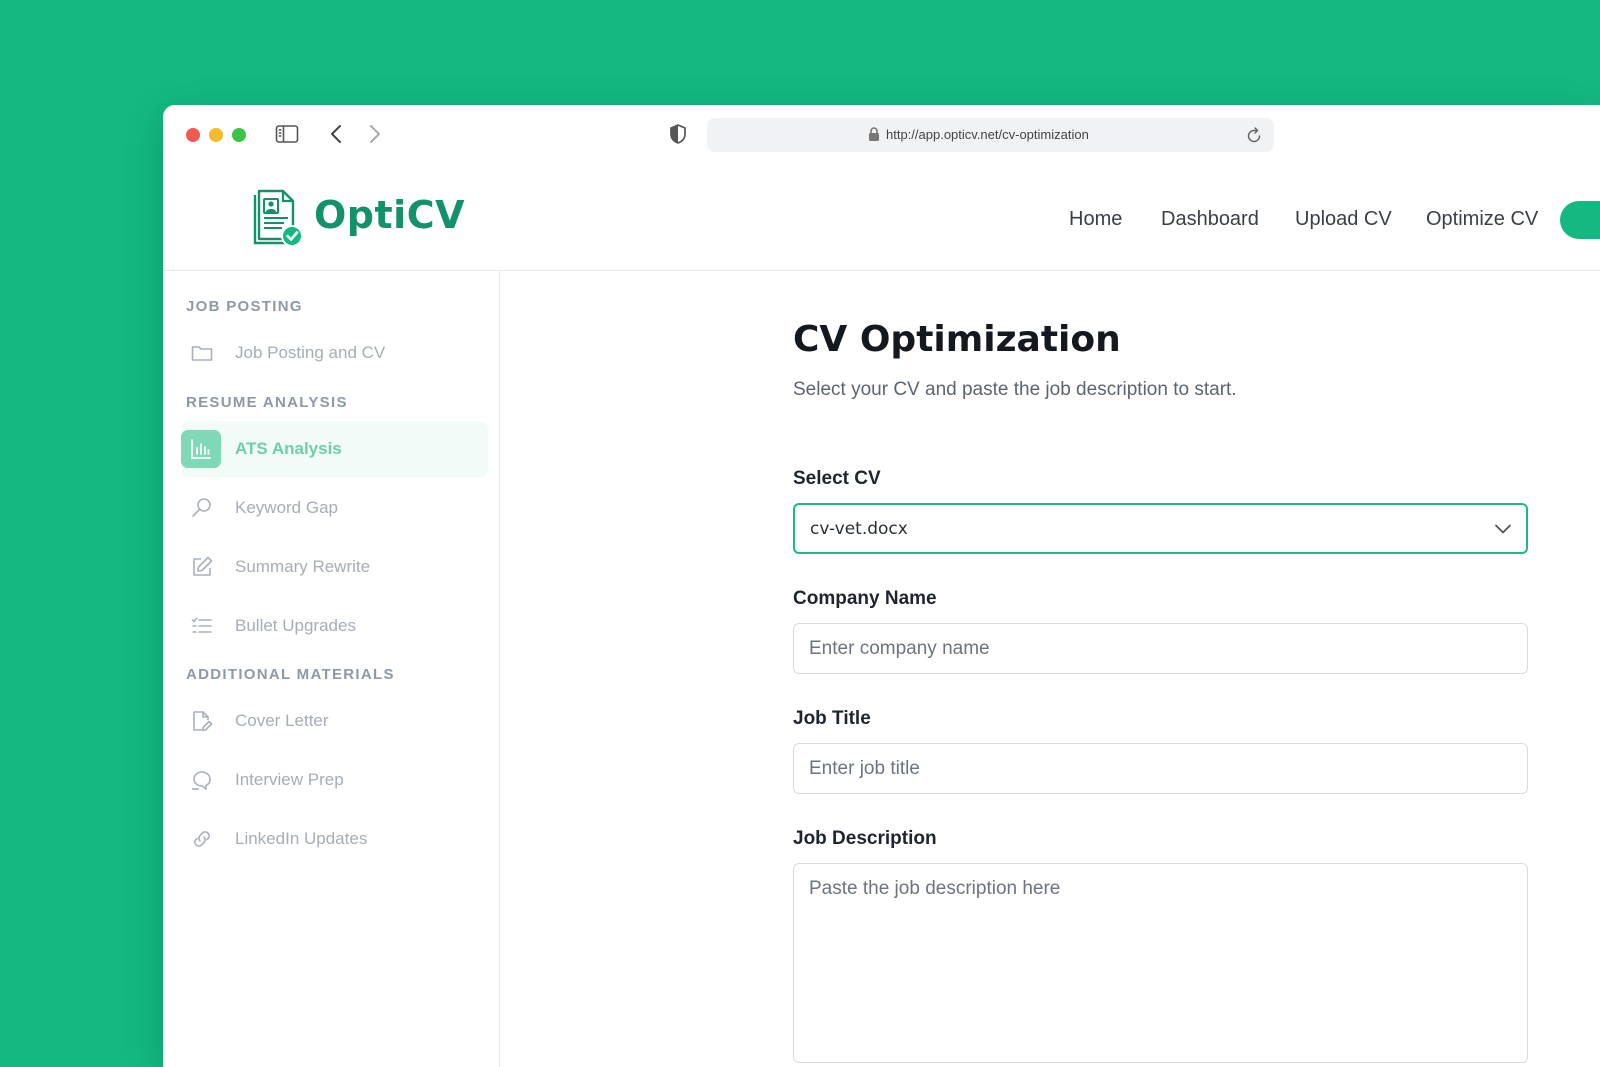 The width and height of the screenshot is (1600, 1067). I want to click on user-menu-button, so click(1580, 220).